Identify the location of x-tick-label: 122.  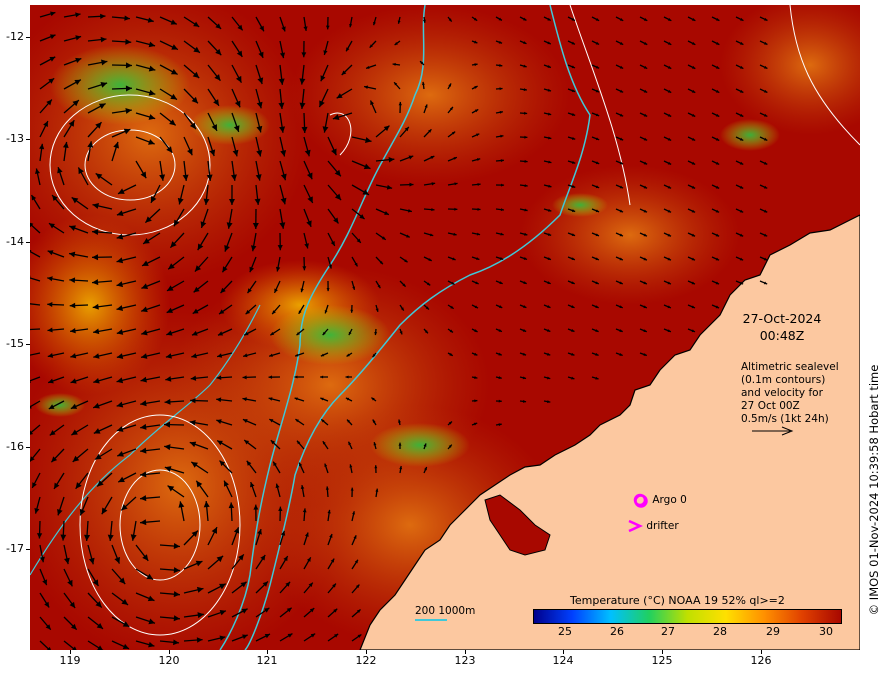
(366, 660).